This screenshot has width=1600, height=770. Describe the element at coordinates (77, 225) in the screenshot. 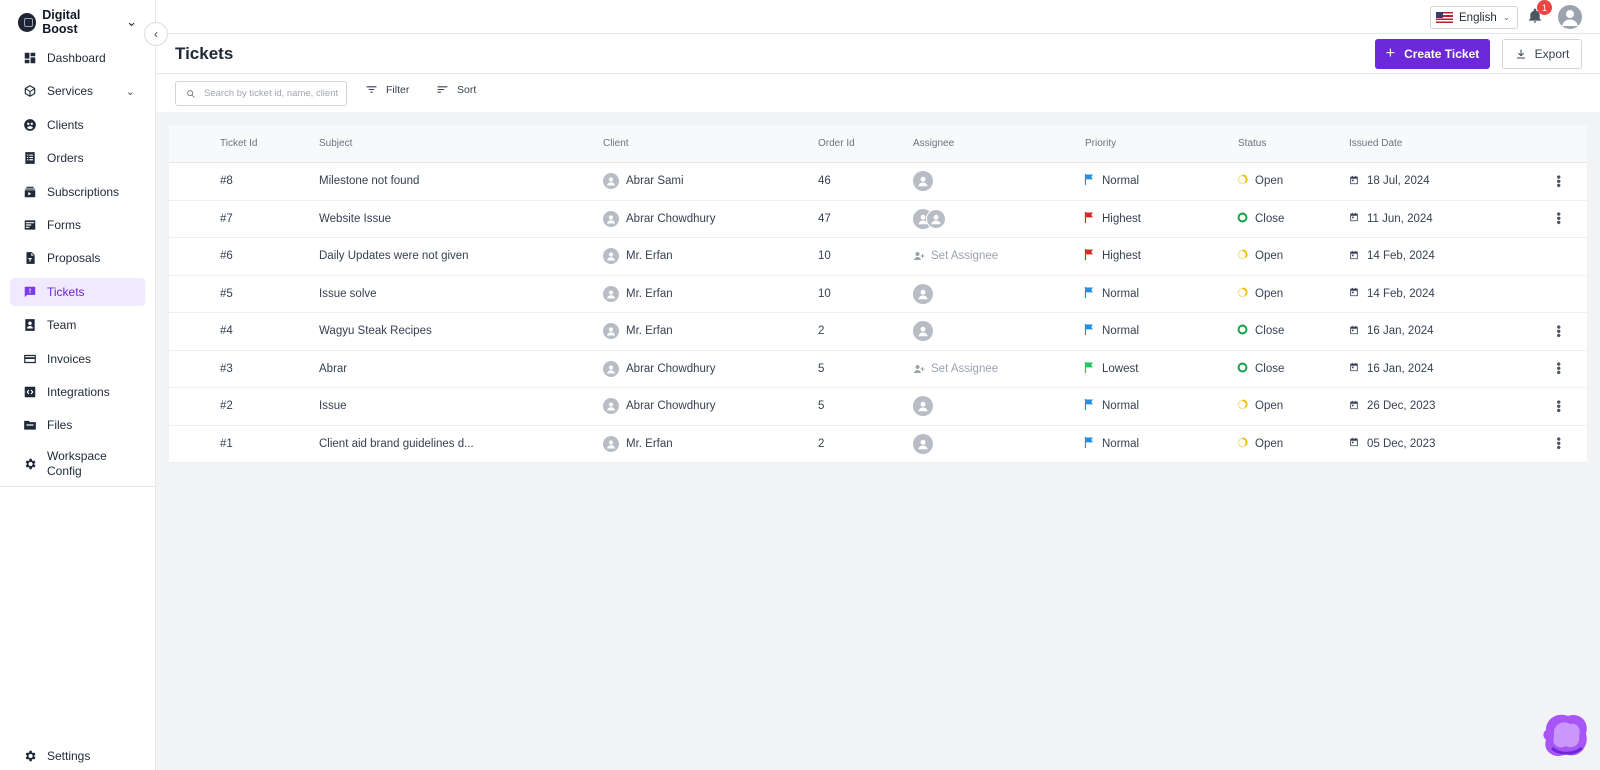

I see `sidebar-item-forms: Forms` at that location.